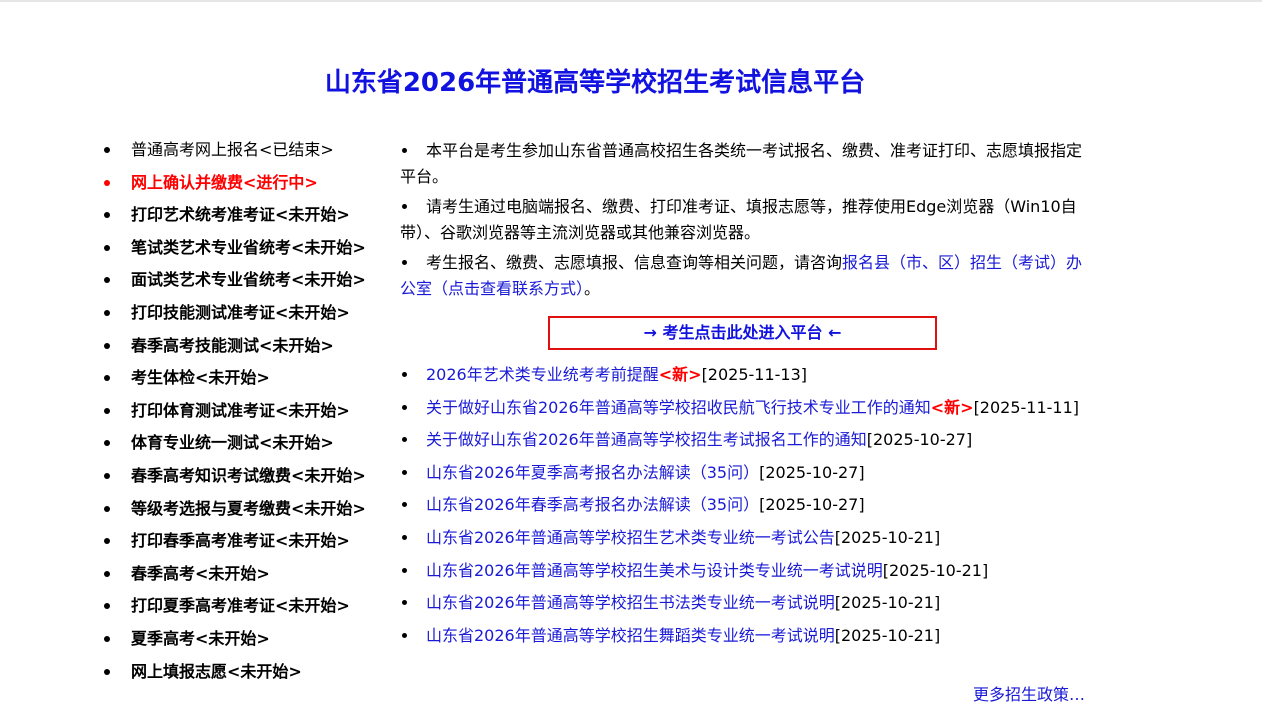 Image resolution: width=1262 pixels, height=705 pixels. Describe the element at coordinates (224, 182) in the screenshot. I see `sidebar-item-label: 网上确认并缴费<进行中>` at that location.